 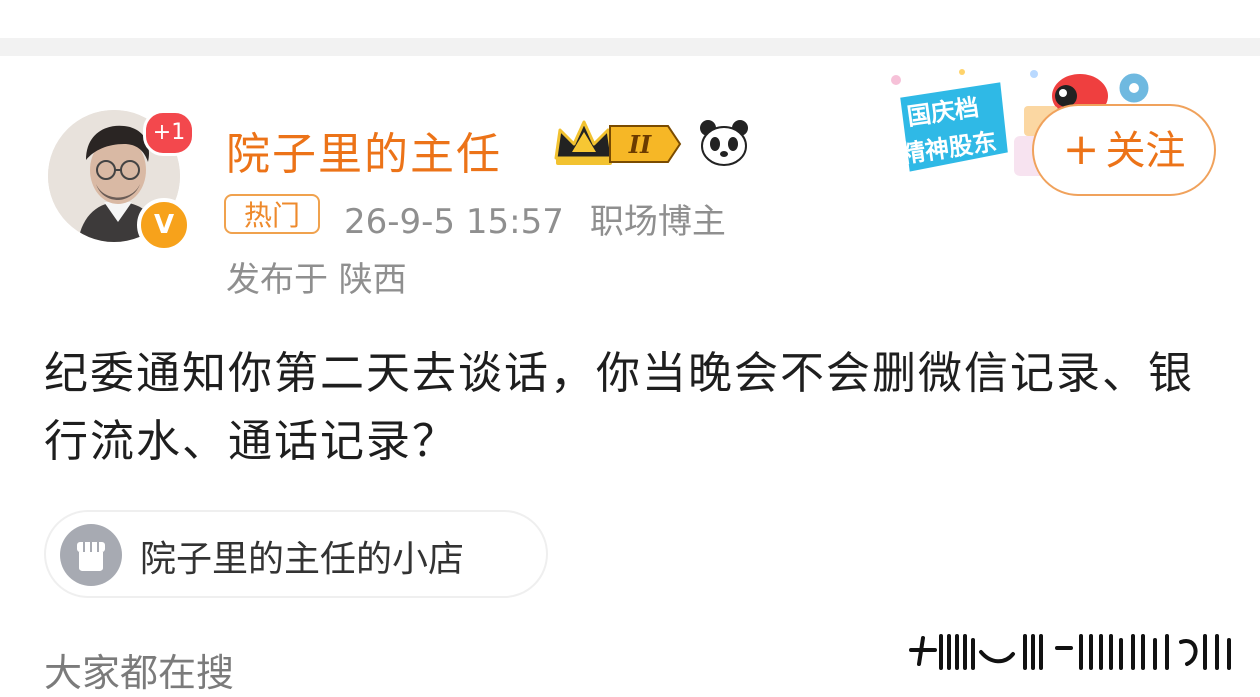 What do you see at coordinates (630, 47) in the screenshot?
I see `section-divider` at bounding box center [630, 47].